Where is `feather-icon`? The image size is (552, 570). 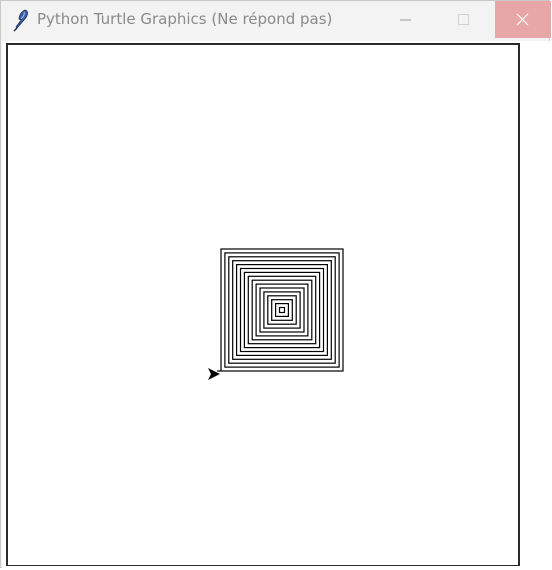
feather-icon is located at coordinates (21, 20).